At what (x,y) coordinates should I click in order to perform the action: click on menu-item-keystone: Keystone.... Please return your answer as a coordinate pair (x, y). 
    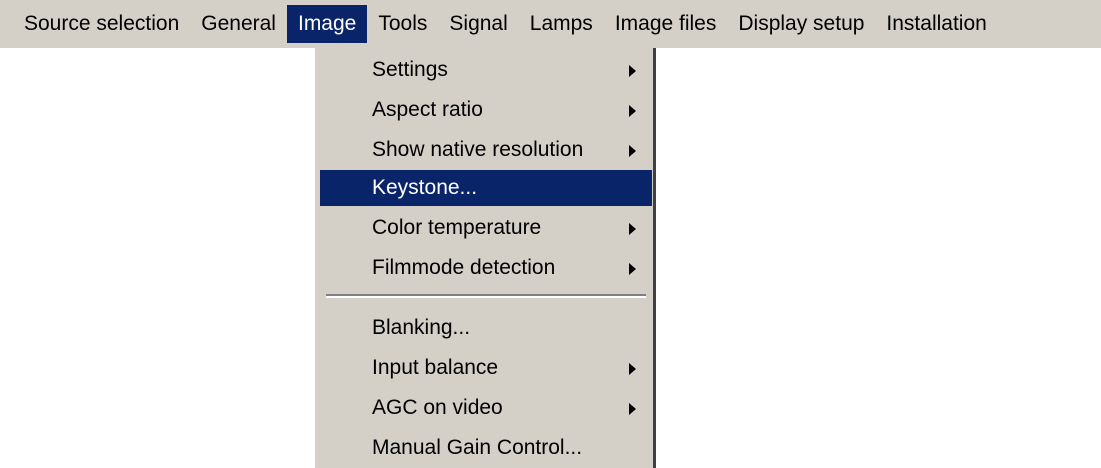
    Looking at the image, I should click on (486, 188).